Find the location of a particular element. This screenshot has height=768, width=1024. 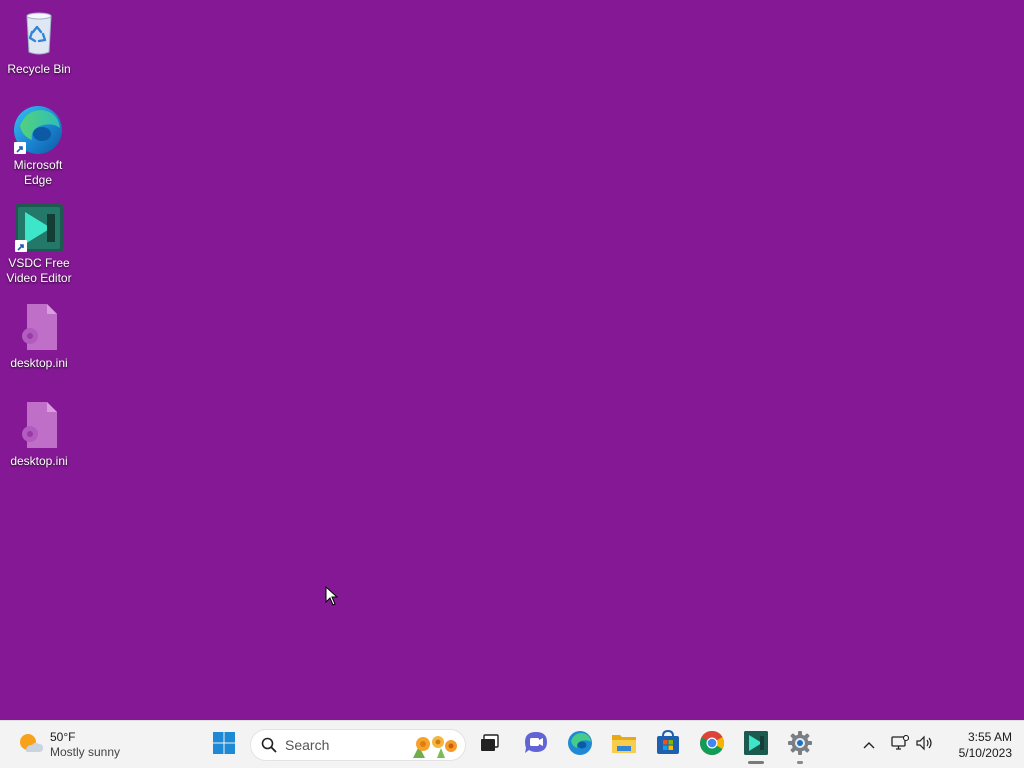

chrome-button is located at coordinates (712, 745).